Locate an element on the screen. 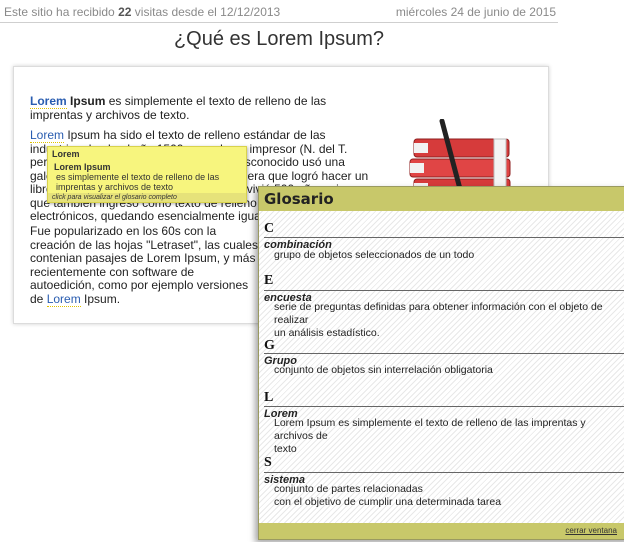 Image resolution: width=624 pixels, height=542 pixels. page-title: ¿Qué es Lorem Ipsum? is located at coordinates (279, 39).